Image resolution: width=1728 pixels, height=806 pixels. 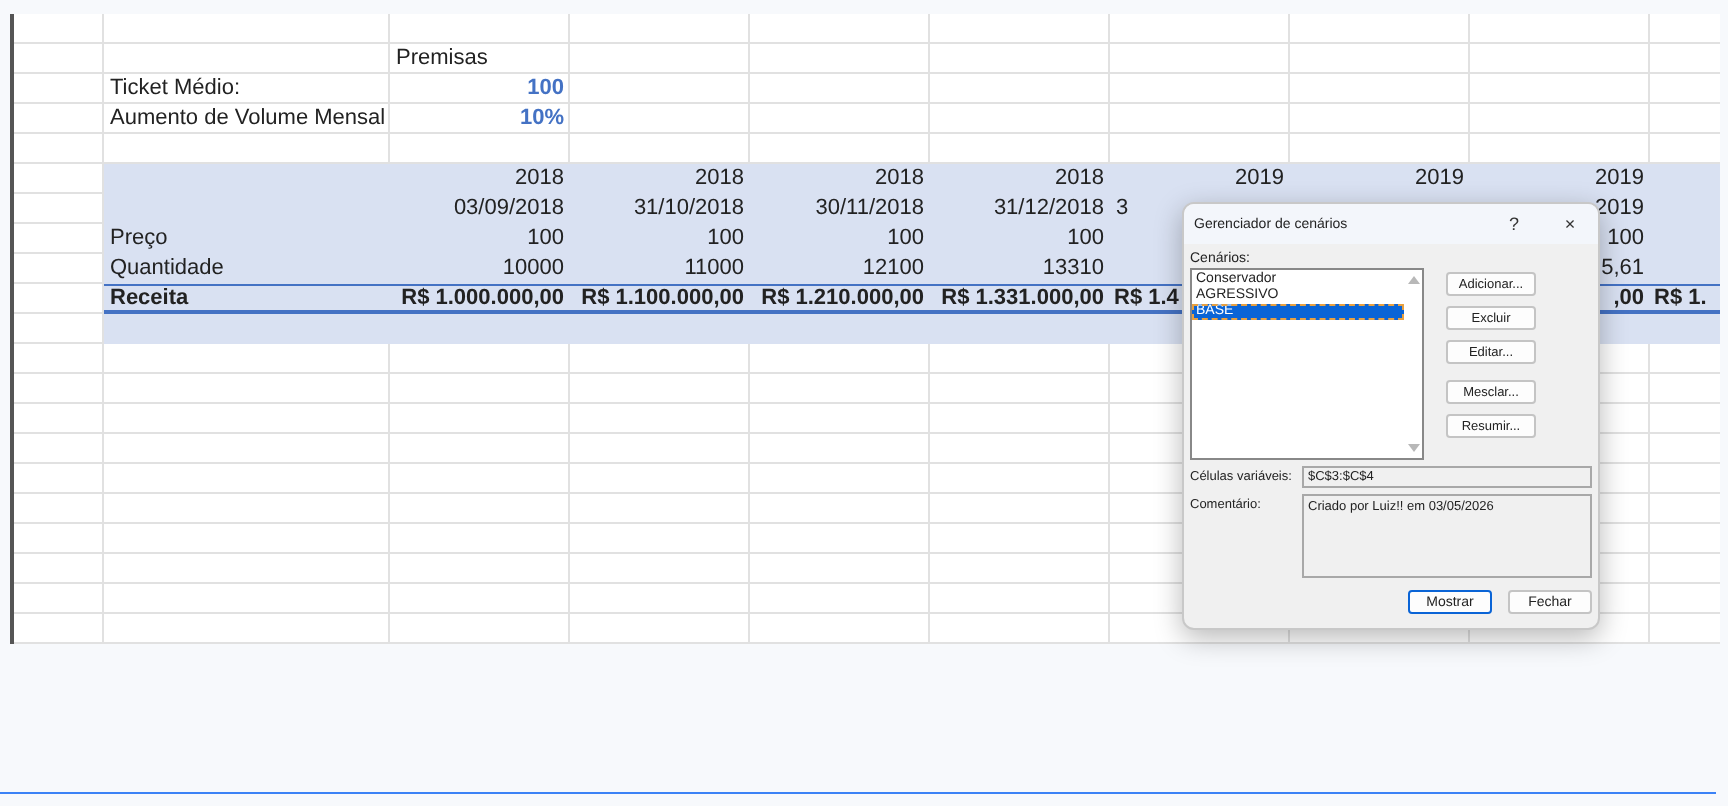 I want to click on table-cell-text: Receita, so click(x=149, y=299).